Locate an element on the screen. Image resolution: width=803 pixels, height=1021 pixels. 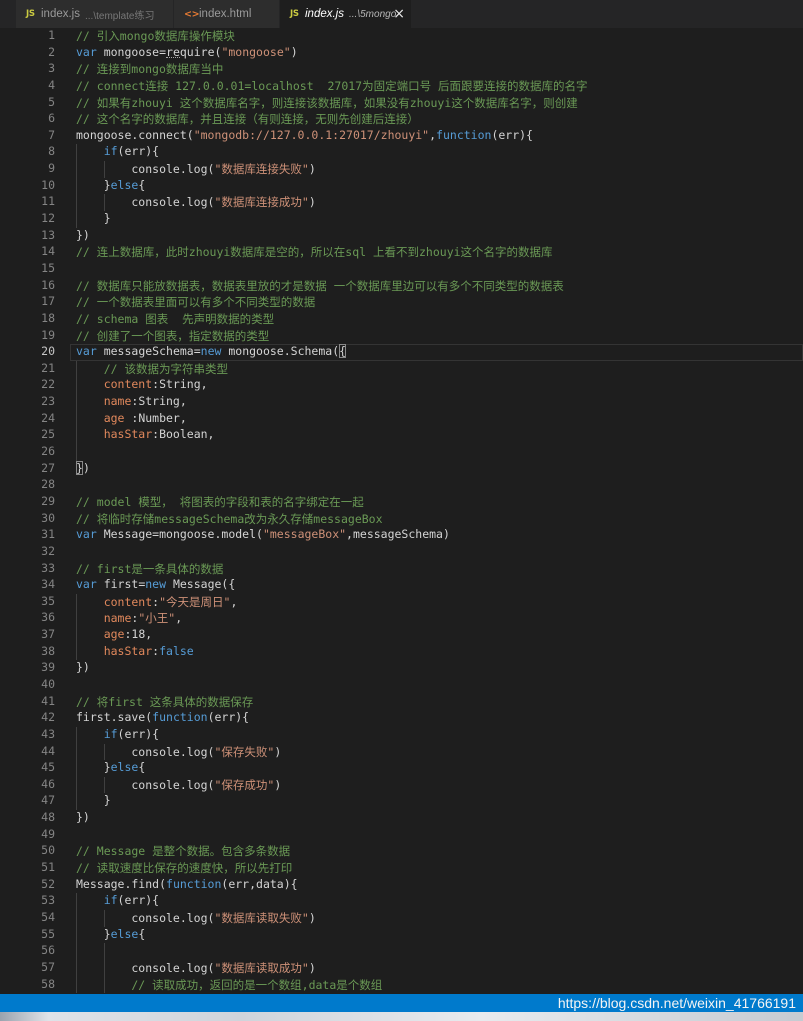
line-content: // schema 图表 先声明数据的类型 is located at coordinates (175, 319).